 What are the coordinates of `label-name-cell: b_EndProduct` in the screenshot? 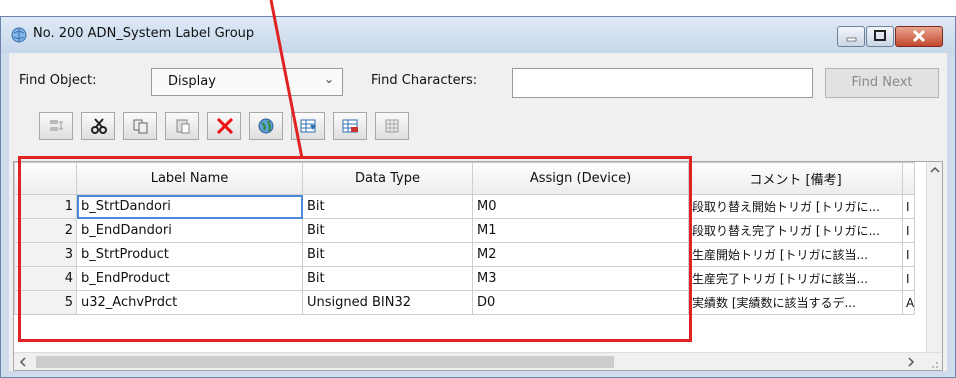 It's located at (189, 278).